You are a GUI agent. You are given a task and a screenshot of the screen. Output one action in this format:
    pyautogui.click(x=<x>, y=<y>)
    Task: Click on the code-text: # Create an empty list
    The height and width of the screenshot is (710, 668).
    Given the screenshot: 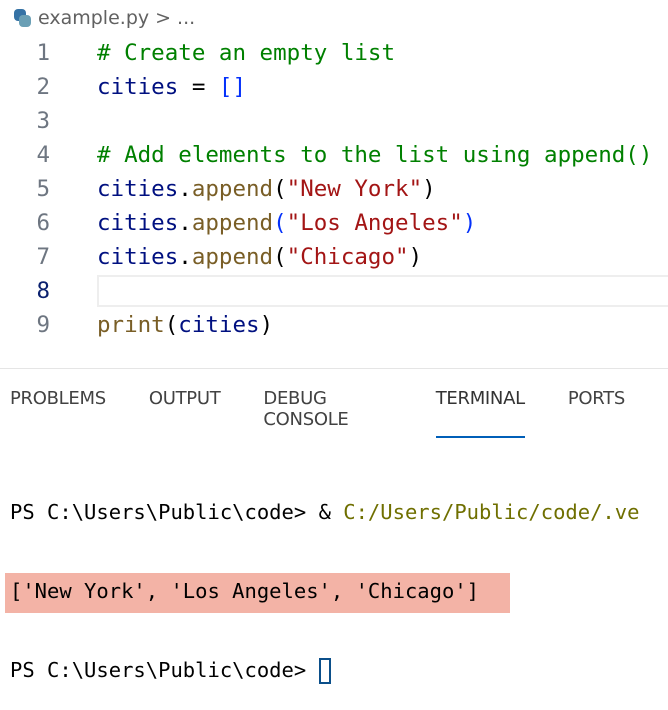 What is the action you would take?
    pyautogui.click(x=246, y=53)
    